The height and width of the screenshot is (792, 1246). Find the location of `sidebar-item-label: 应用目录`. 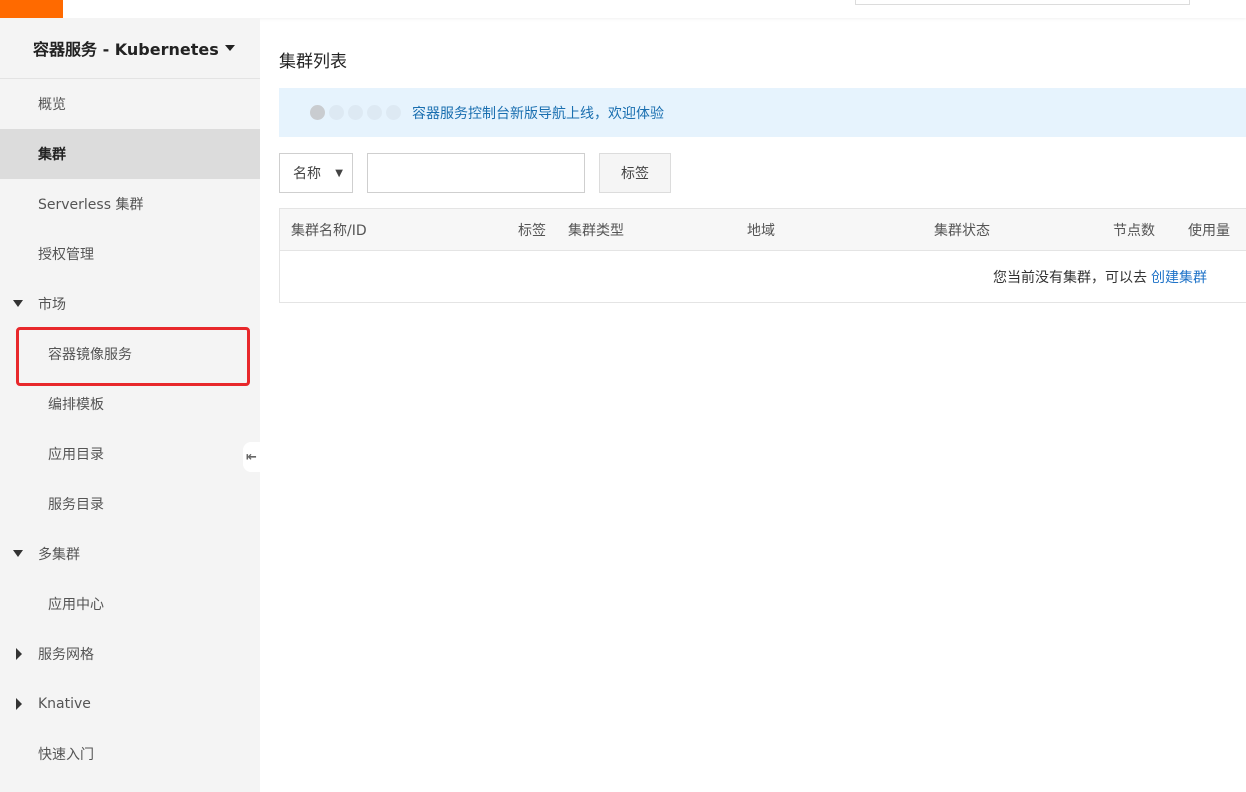

sidebar-item-label: 应用目录 is located at coordinates (76, 455).